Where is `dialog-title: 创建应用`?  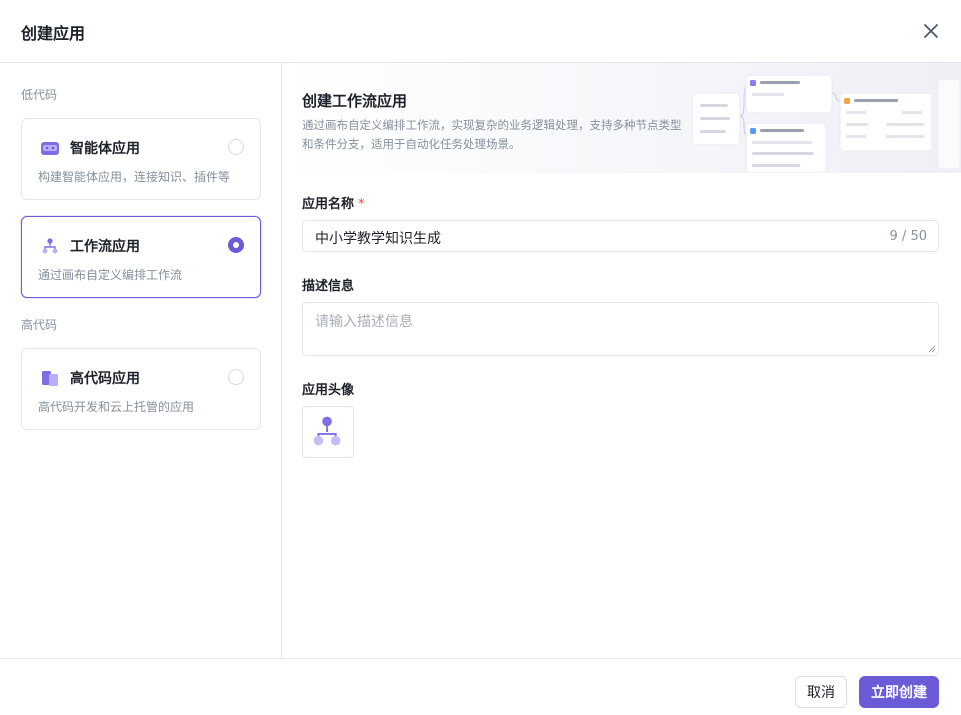
dialog-title: 创建应用 is located at coordinates (53, 33).